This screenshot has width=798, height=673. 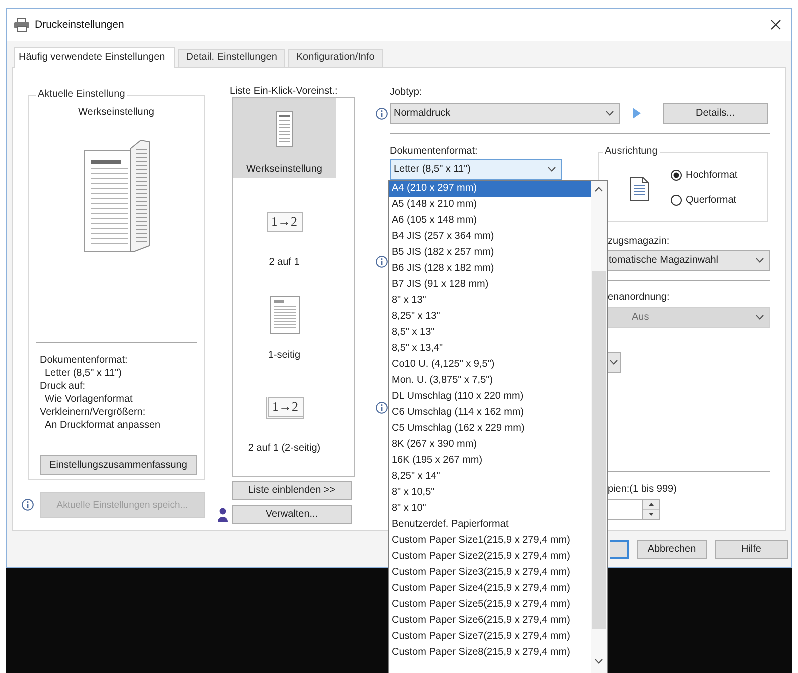 I want to click on tab: Häufig verwendete Einstellungen, so click(x=95, y=57).